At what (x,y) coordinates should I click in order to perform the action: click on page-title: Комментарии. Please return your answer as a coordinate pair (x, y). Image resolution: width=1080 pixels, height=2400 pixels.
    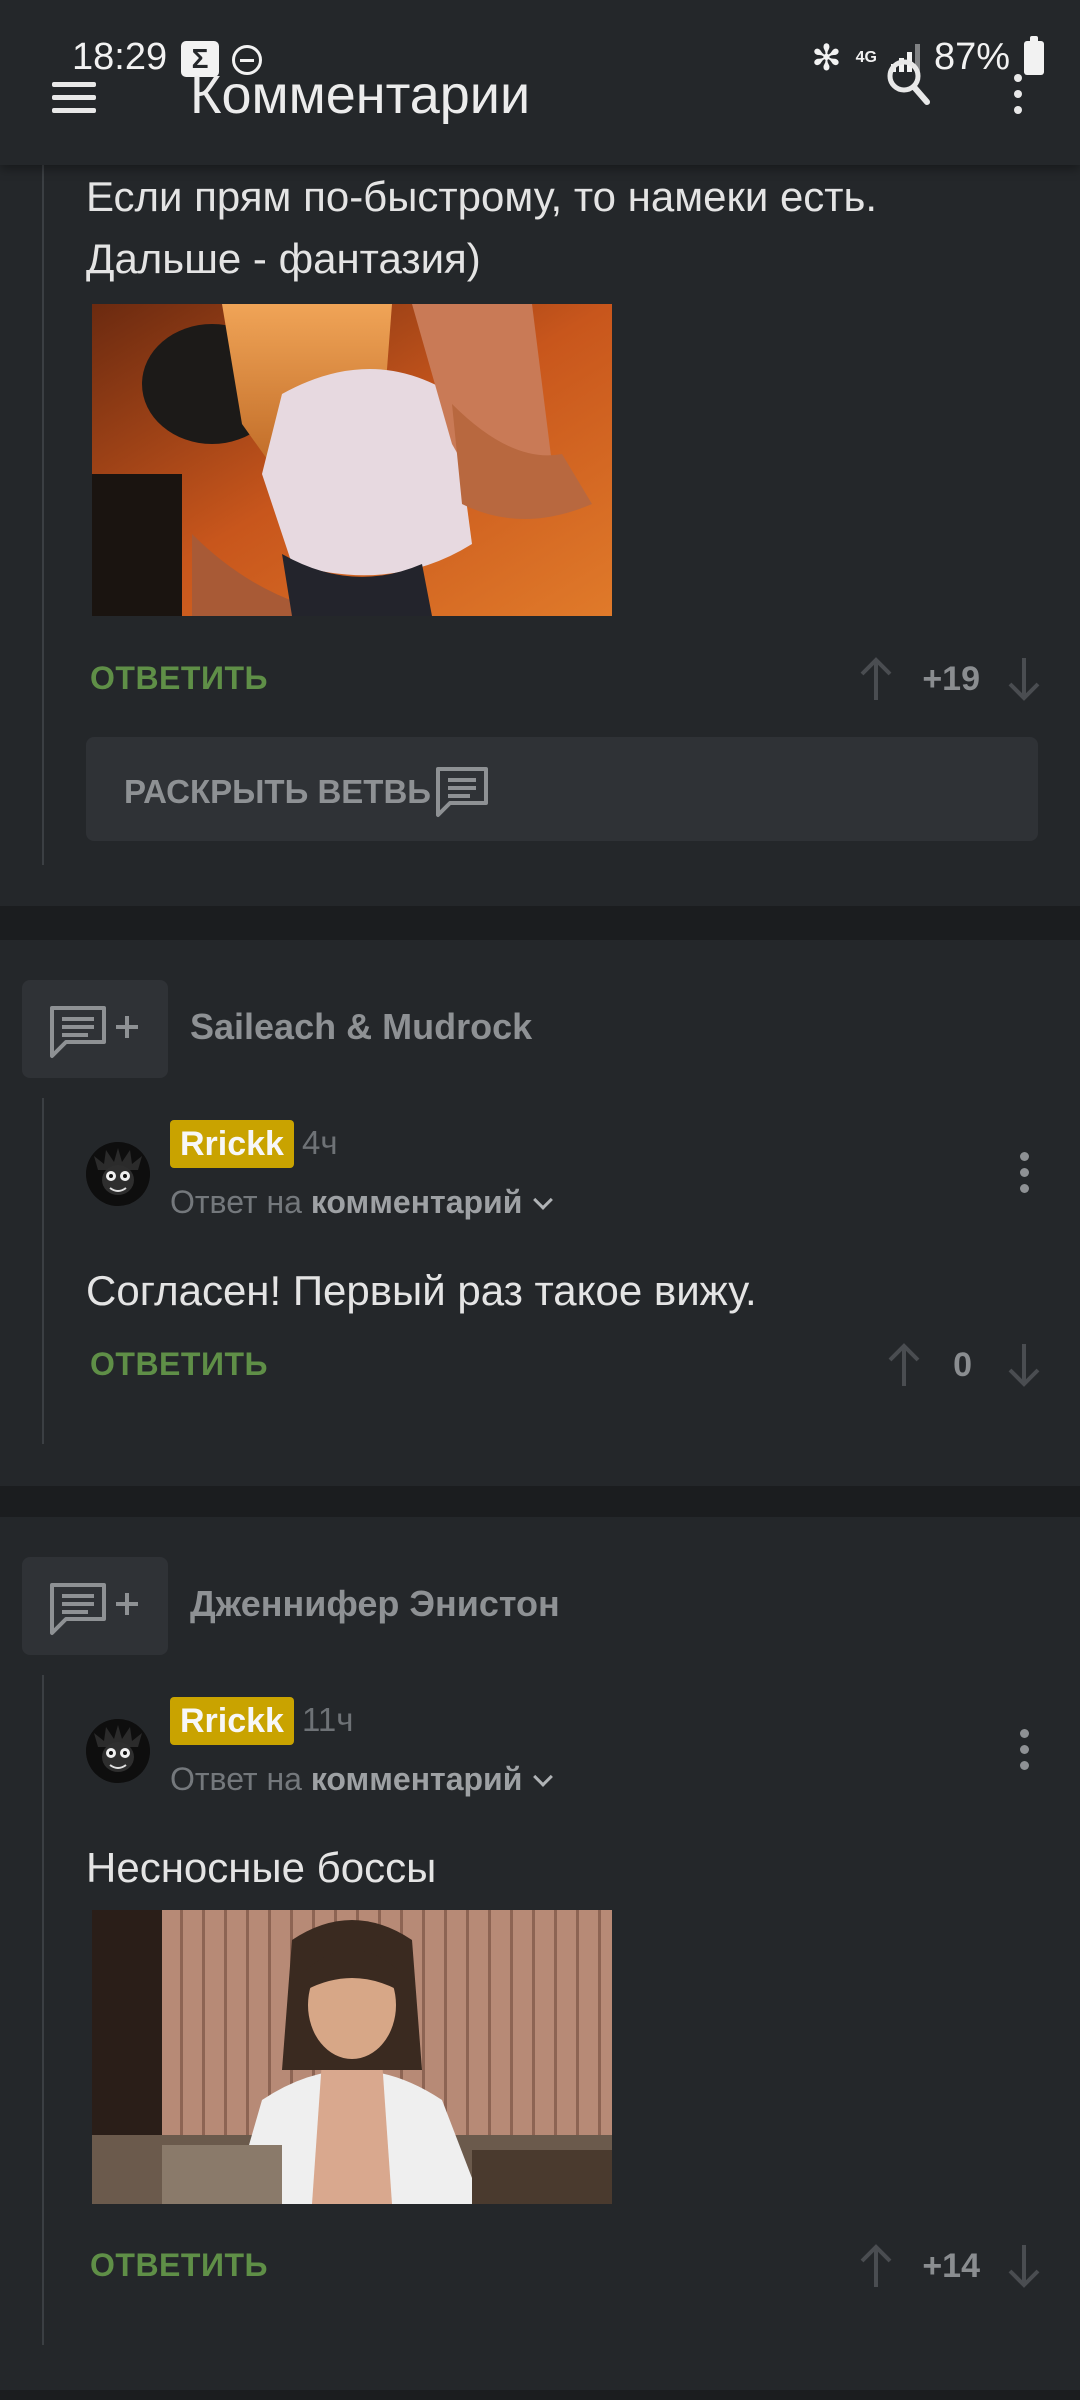
    Looking at the image, I should click on (360, 95).